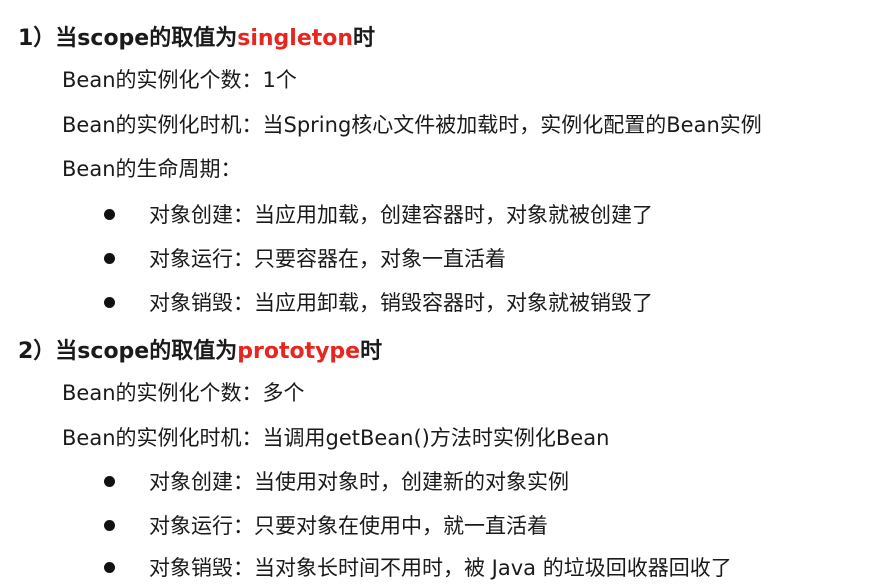 The height and width of the screenshot is (588, 894). Describe the element at coordinates (327, 259) in the screenshot. I see `section1-bullet-run-text: 对象运行：只要容器在，对象一直活着` at that location.